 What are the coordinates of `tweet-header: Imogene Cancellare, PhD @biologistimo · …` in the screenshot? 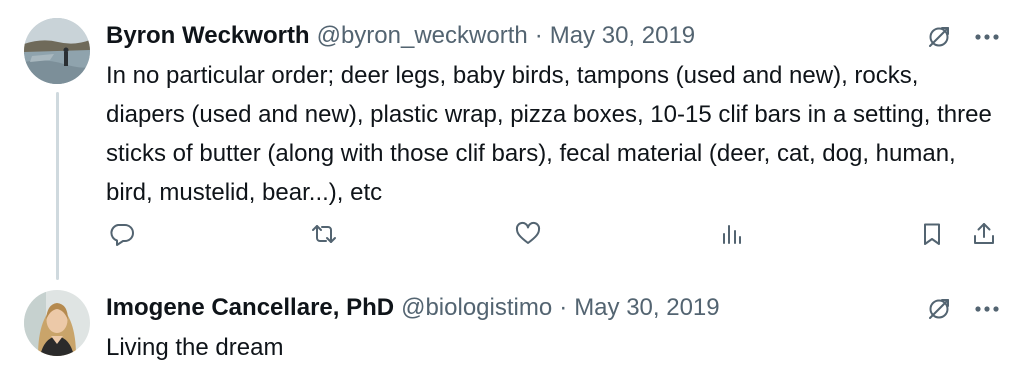 It's located at (413, 308).